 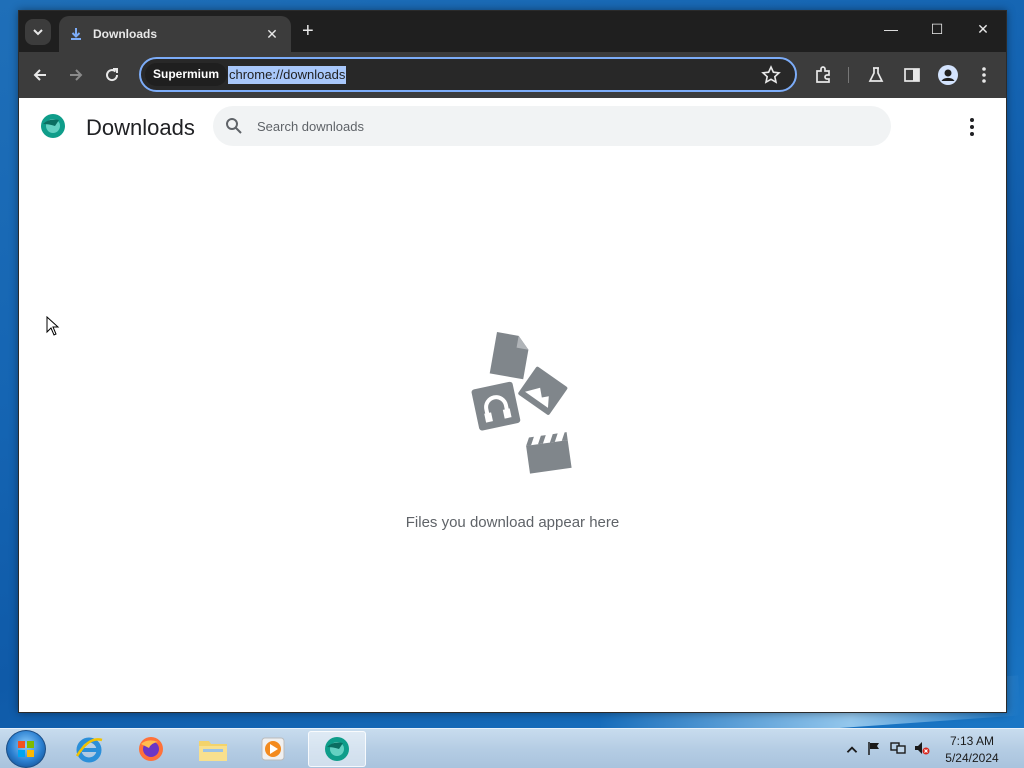 I want to click on network-icon, so click(x=898, y=748).